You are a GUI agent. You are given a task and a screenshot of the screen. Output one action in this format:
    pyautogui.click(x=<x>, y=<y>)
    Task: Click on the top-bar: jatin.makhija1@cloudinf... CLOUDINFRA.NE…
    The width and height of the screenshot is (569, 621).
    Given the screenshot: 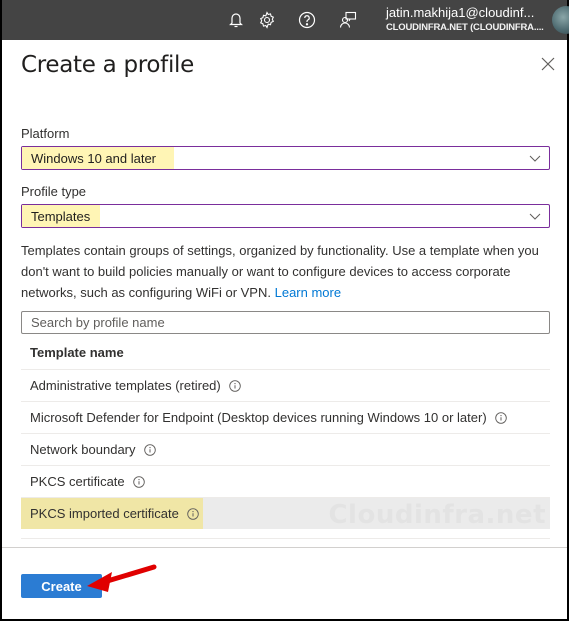 What is the action you would take?
    pyautogui.click(x=285, y=20)
    